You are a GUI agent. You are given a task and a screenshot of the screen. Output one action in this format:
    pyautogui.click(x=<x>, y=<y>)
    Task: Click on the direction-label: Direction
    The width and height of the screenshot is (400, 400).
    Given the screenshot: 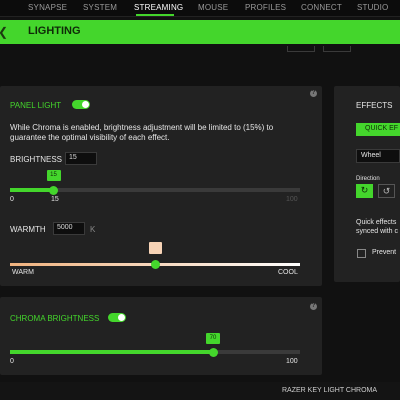 What is the action you would take?
    pyautogui.click(x=368, y=179)
    